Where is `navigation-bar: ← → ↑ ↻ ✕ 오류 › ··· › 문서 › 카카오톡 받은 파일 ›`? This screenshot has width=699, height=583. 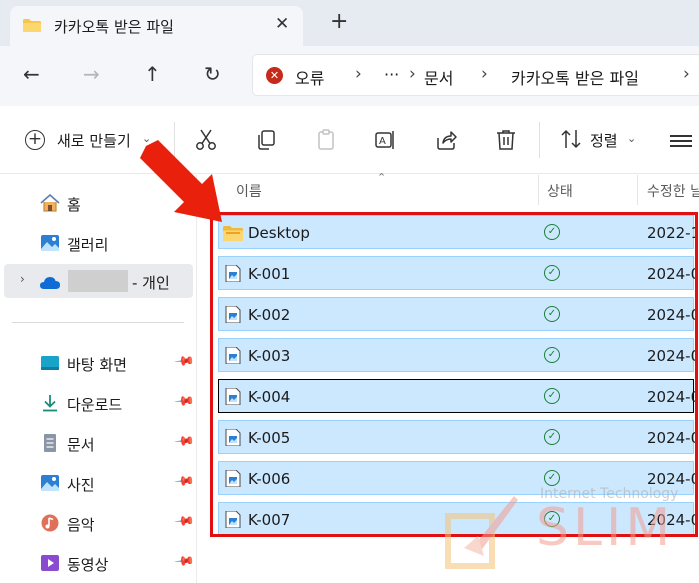
navigation-bar: ← → ↑ ↻ ✕ 오류 › ··· › 문서 › 카카오톡 받은 파일 › is located at coordinates (349, 76).